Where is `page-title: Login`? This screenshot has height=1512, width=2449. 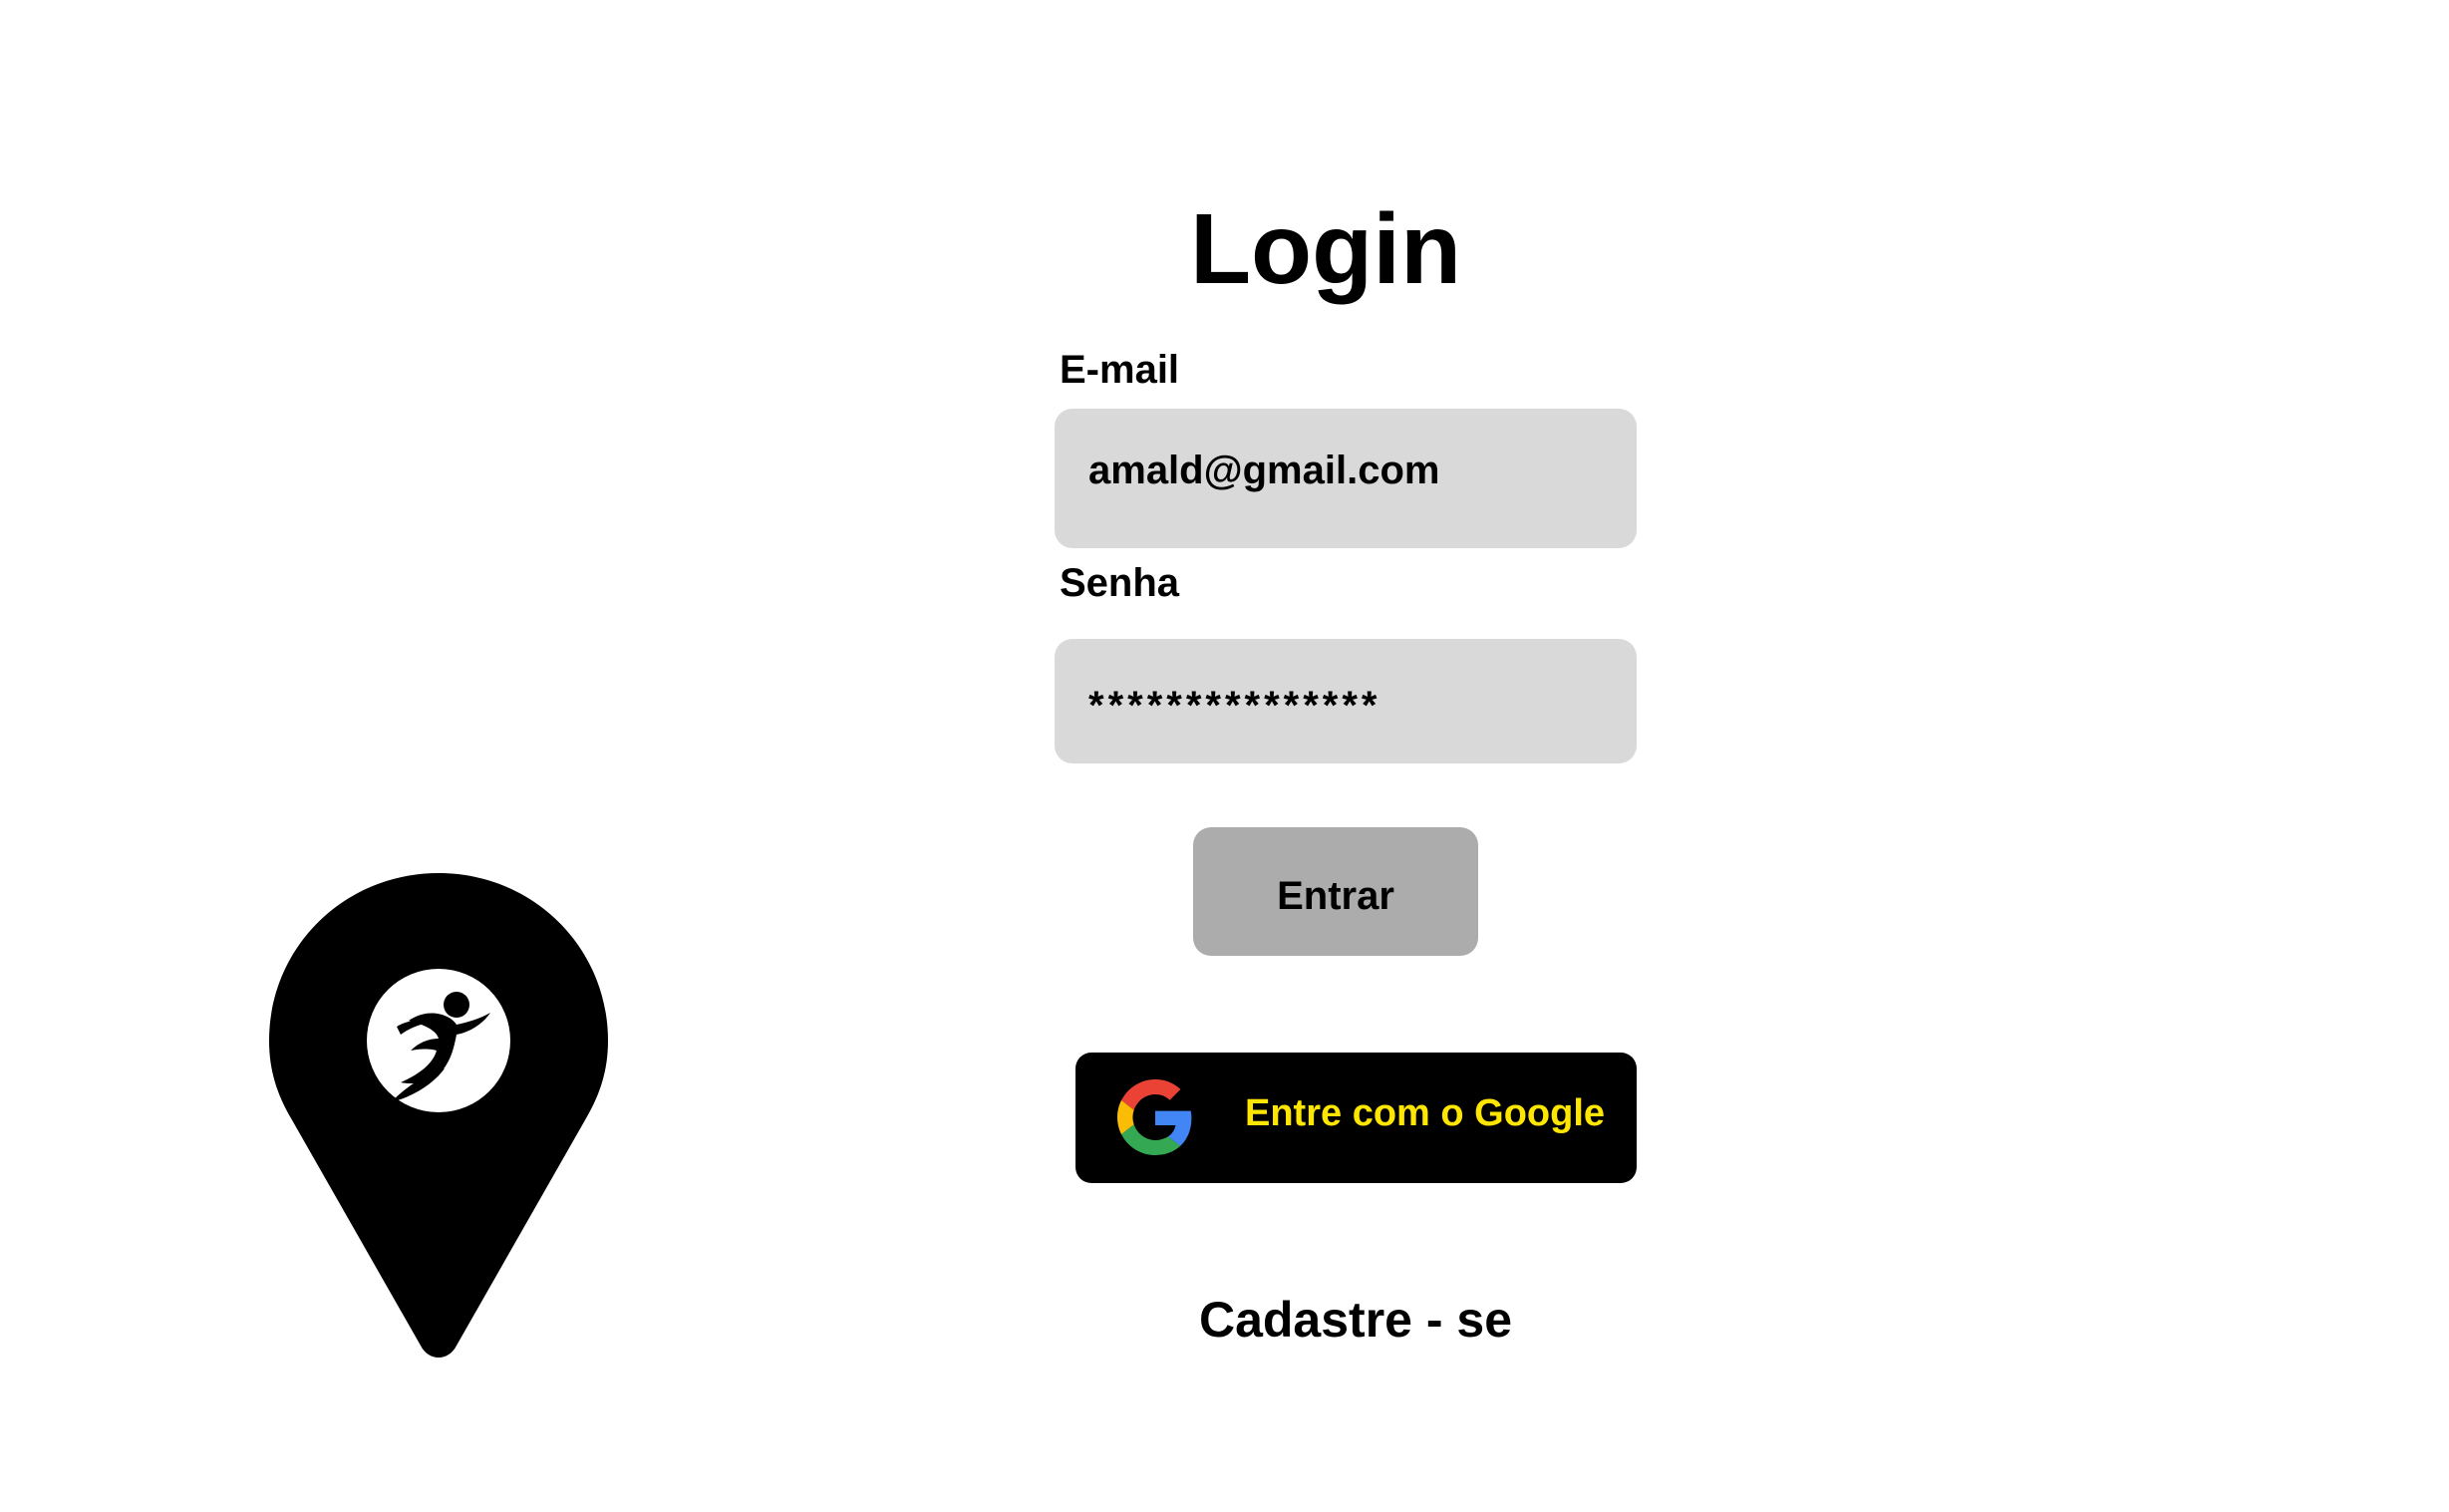 page-title: Login is located at coordinates (1325, 249).